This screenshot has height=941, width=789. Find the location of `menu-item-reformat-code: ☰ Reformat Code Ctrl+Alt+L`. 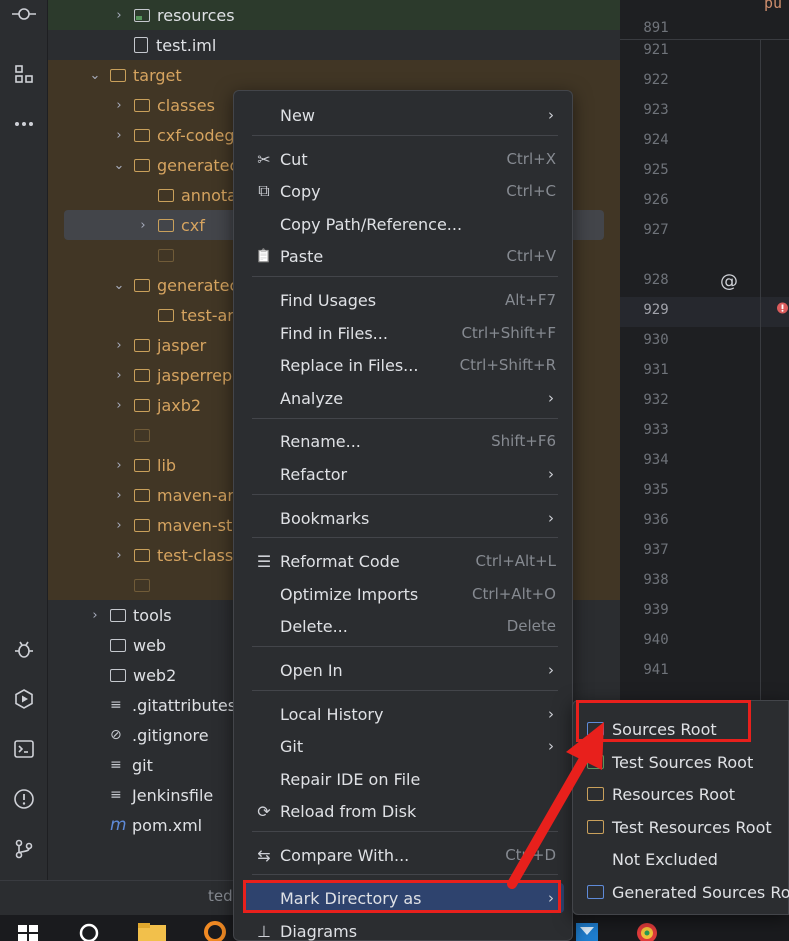

menu-item-reformat-code: ☰ Reformat Code Ctrl+Alt+L is located at coordinates (404, 561).